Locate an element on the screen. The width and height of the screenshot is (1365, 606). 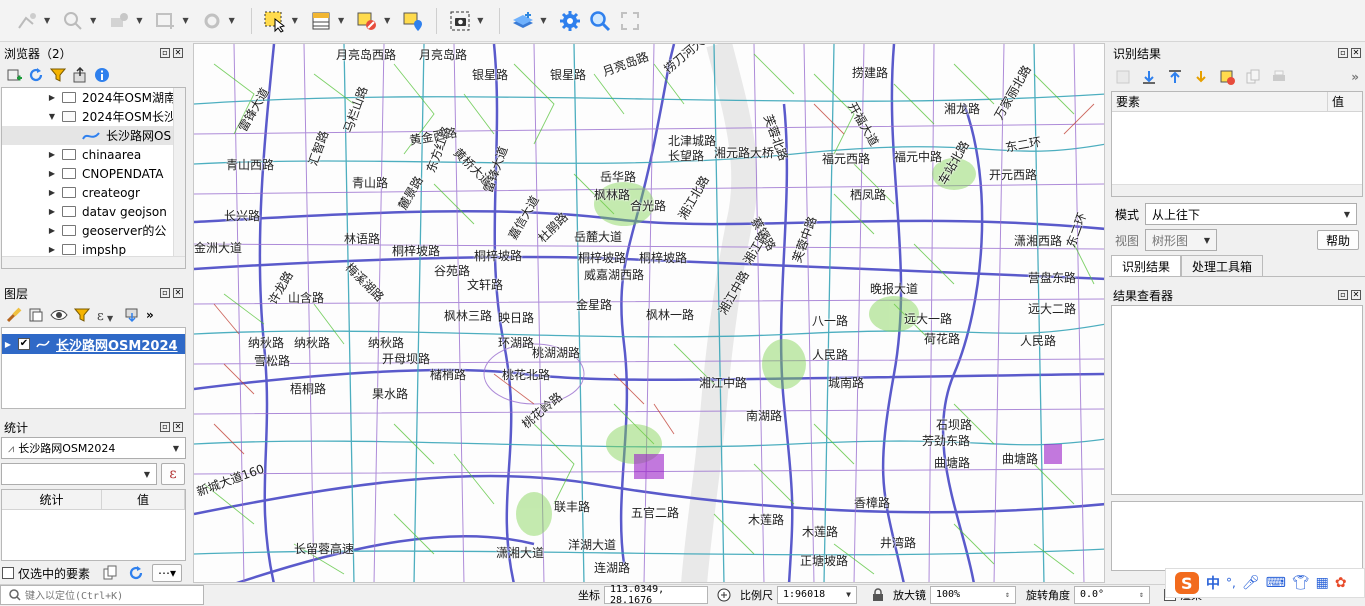
microphone-icon: 🎤︎ is located at coordinates (1251, 583).